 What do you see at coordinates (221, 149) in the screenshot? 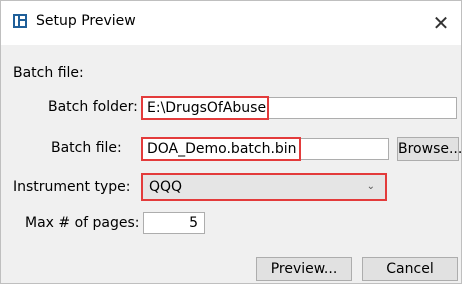
I see `batch-file-input: DOA_Demo.batch.bin` at bounding box center [221, 149].